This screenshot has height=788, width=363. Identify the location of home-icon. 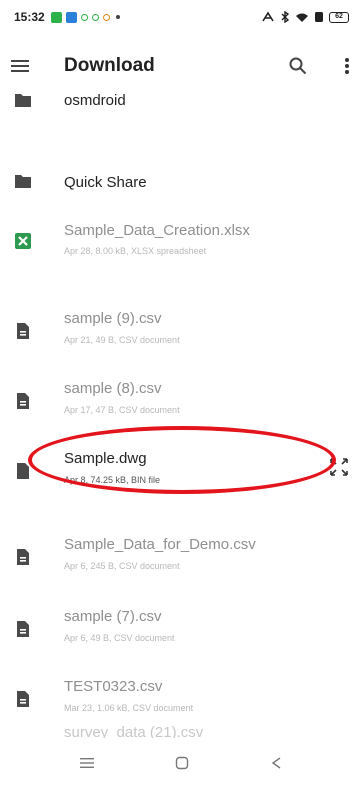
(182, 763).